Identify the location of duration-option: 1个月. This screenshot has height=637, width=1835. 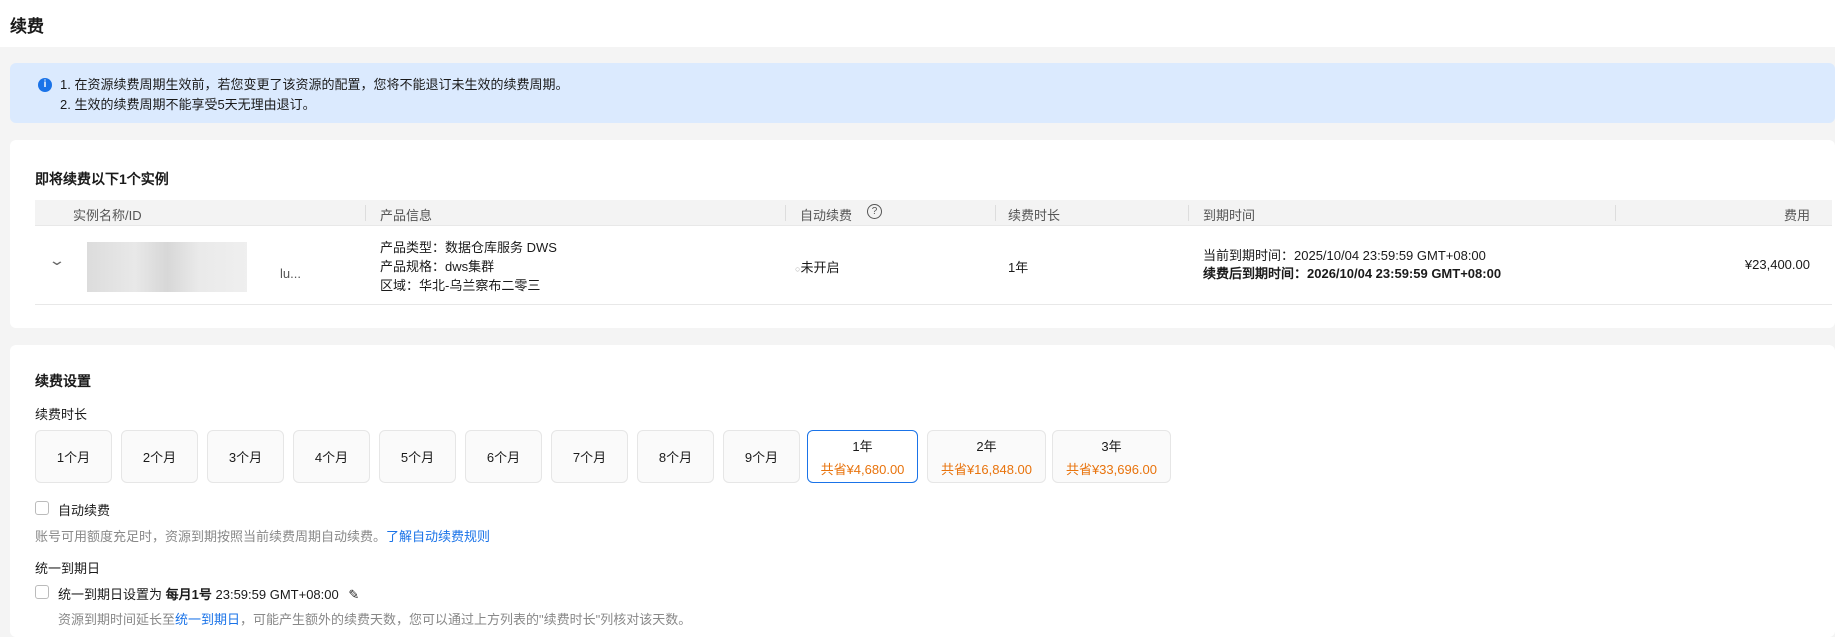
(73, 456).